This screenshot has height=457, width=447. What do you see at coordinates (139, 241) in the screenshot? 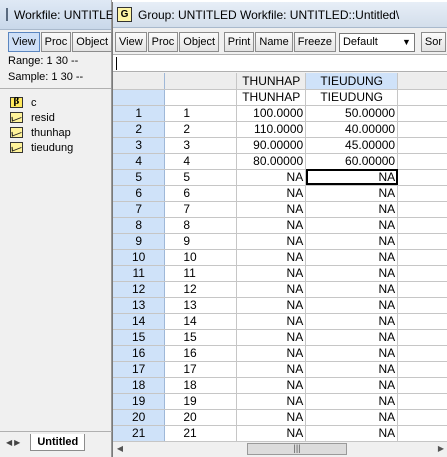
I see `row-header: 9` at bounding box center [139, 241].